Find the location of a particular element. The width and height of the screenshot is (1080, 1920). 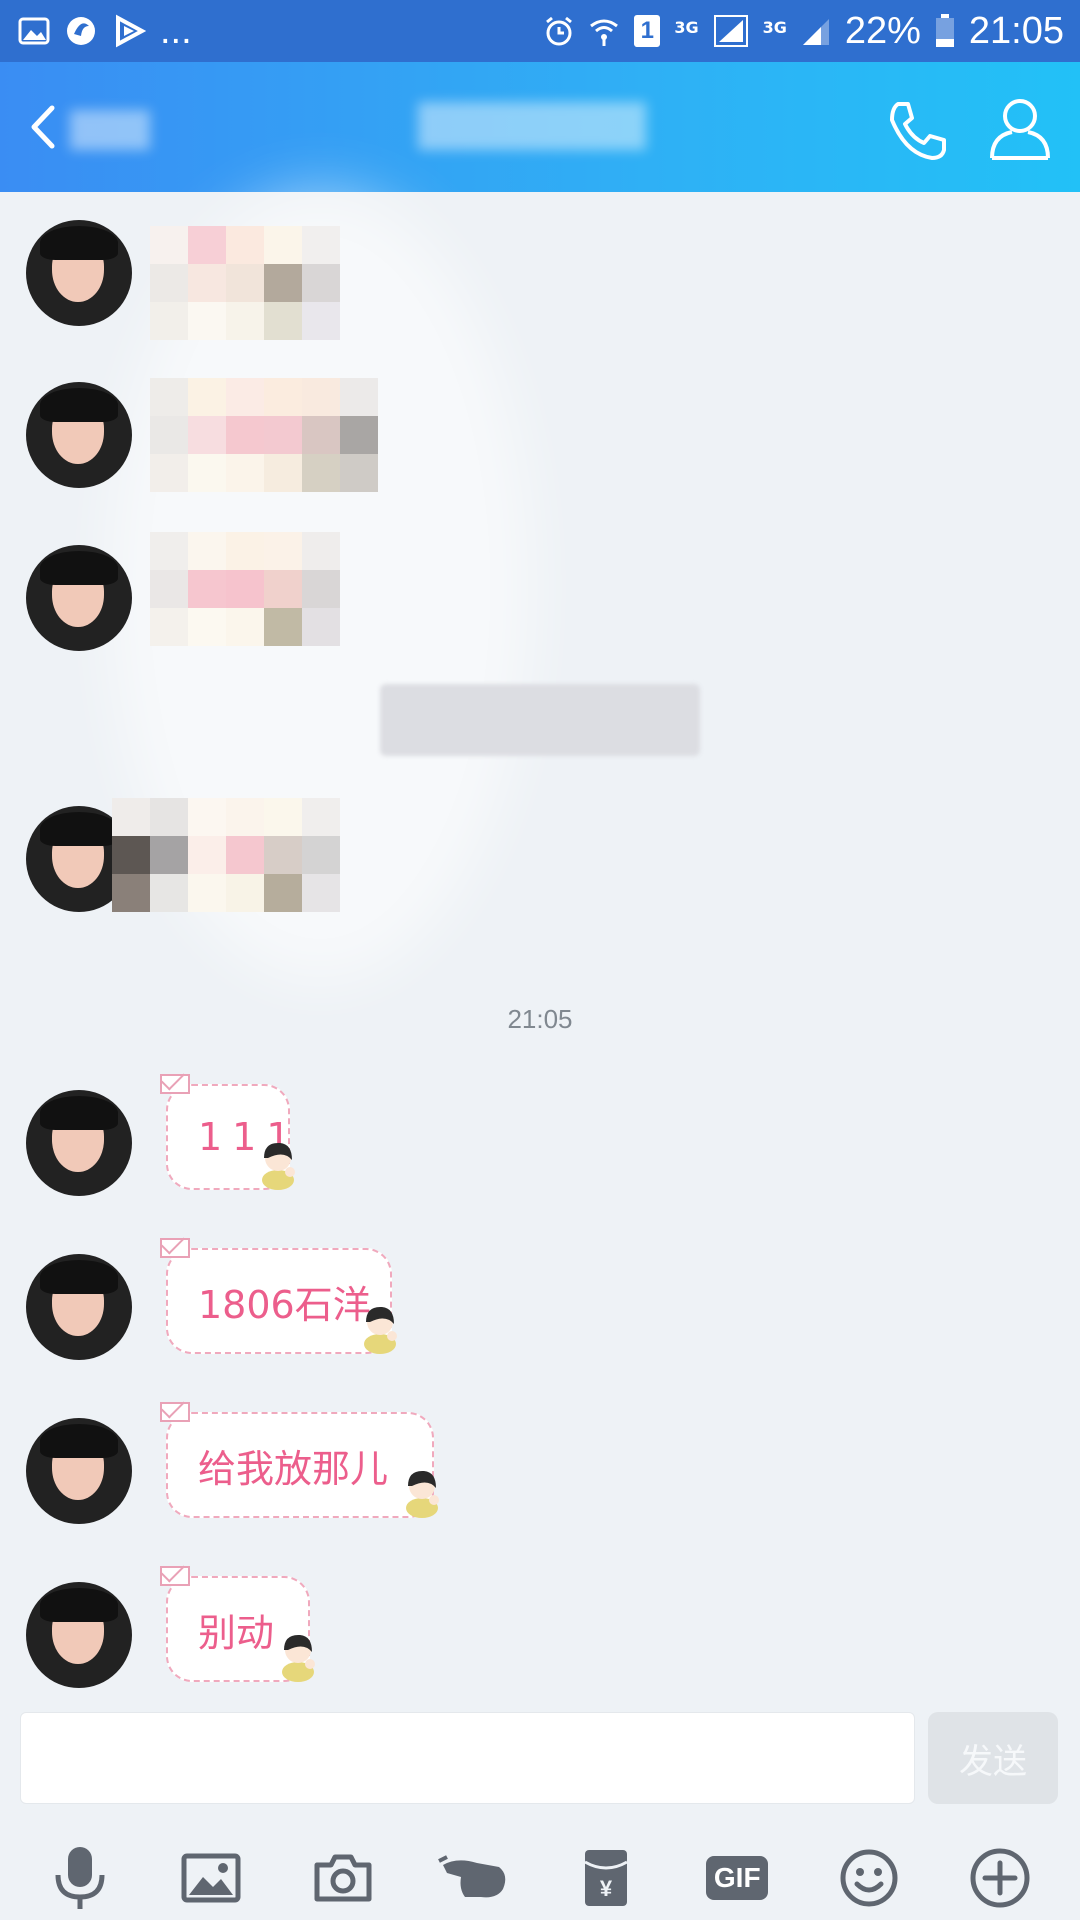

message-bubble: 别动 is located at coordinates (237, 1624).